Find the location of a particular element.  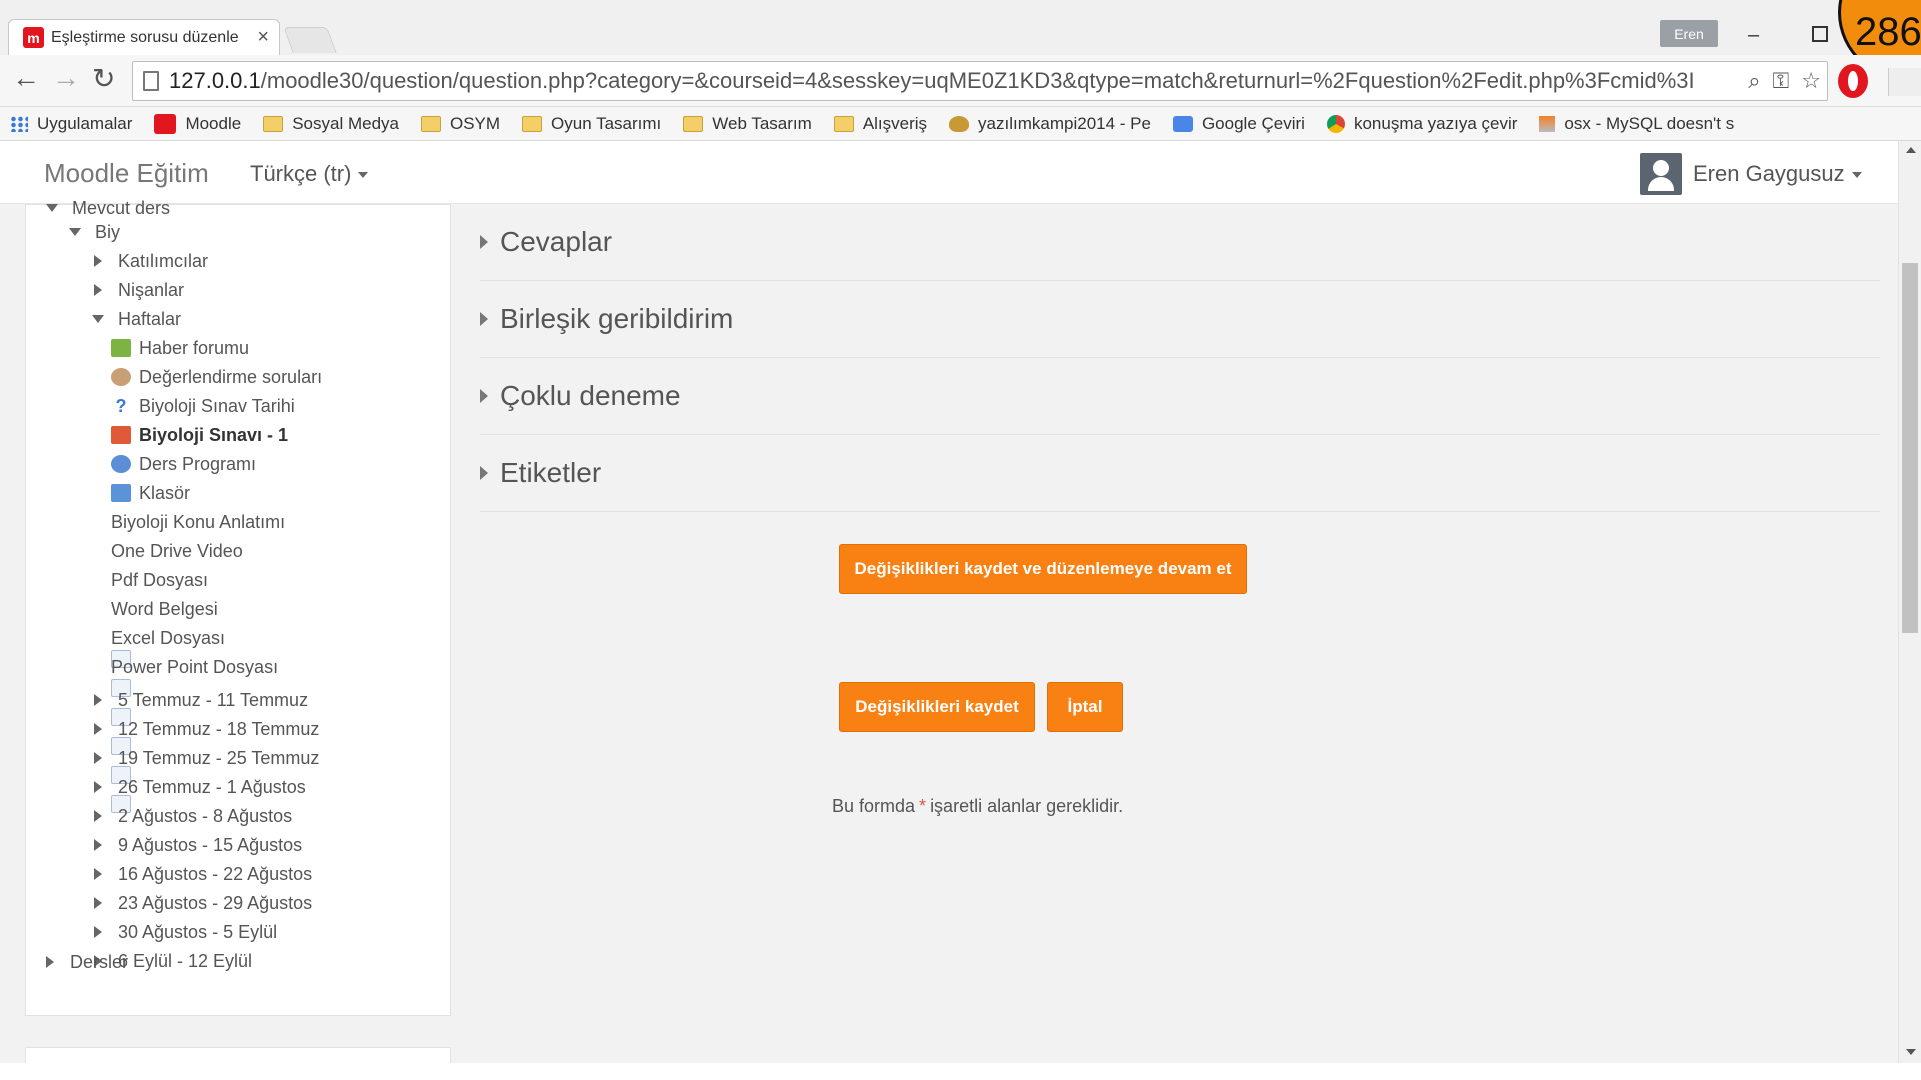

bookmark-item: yazılımkampi2014 - Pe is located at coordinates (1050, 124).